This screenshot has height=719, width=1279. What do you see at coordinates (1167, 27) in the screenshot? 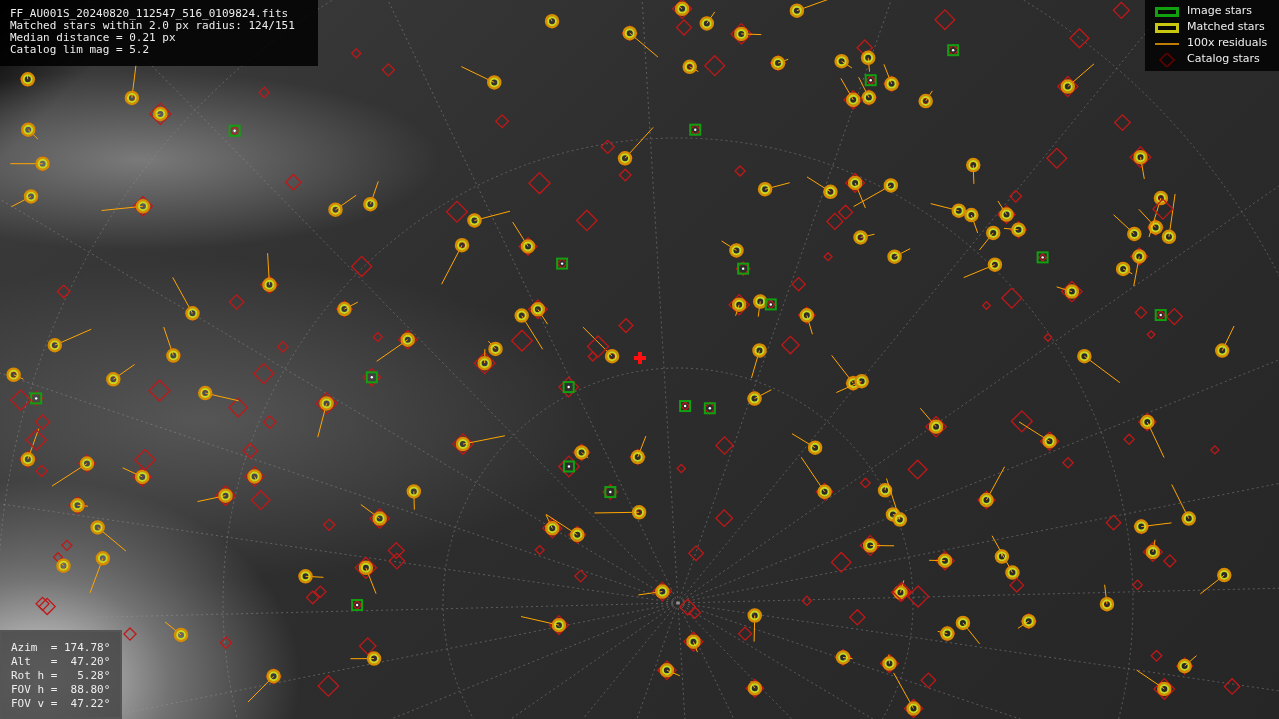
I see `matched-star-marker-icon` at bounding box center [1167, 27].